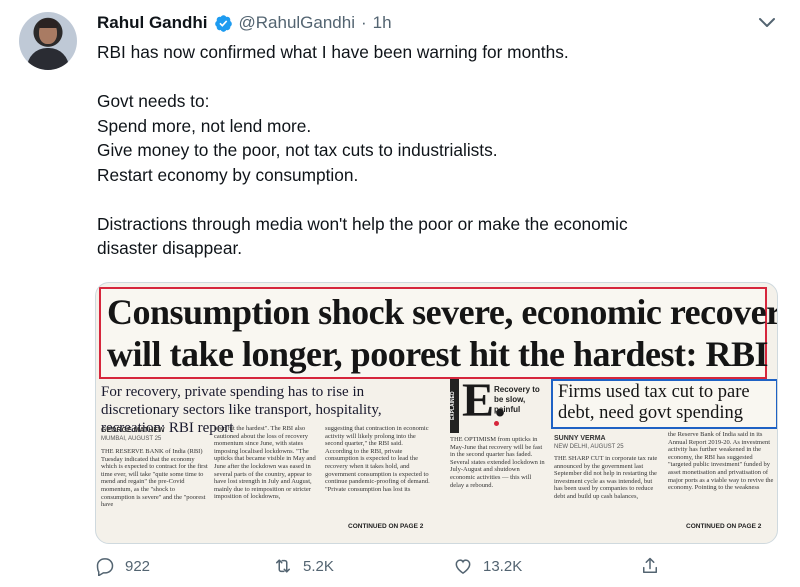  Describe the element at coordinates (580, 438) in the screenshot. I see `clipping-byline: SUNNY VERMA` at that location.